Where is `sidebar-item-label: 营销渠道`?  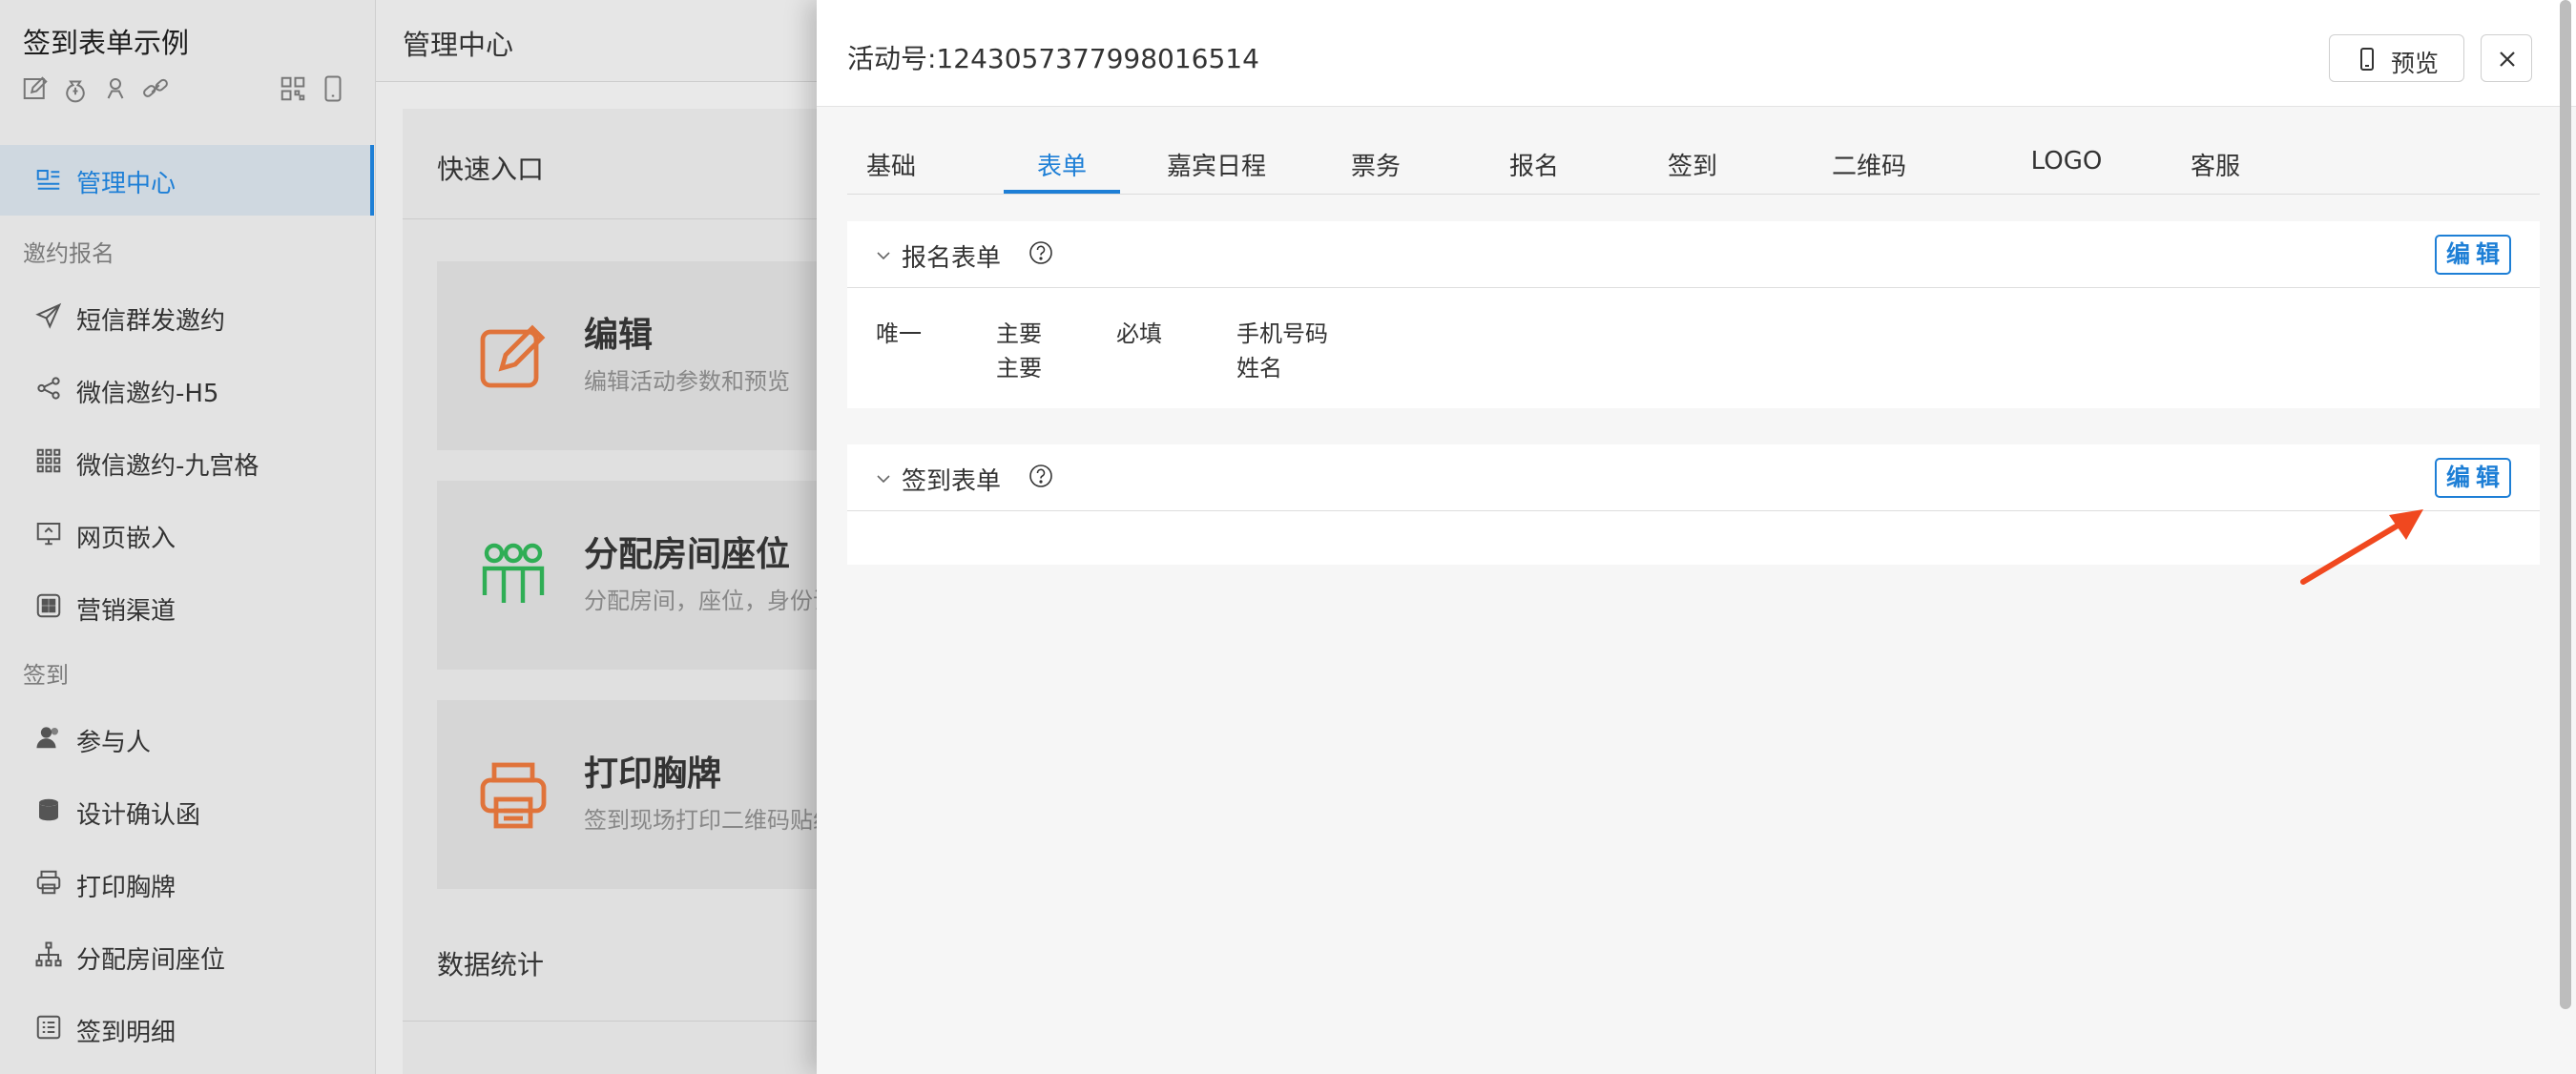
sidebar-item-label: 营销渠道 is located at coordinates (126, 612).